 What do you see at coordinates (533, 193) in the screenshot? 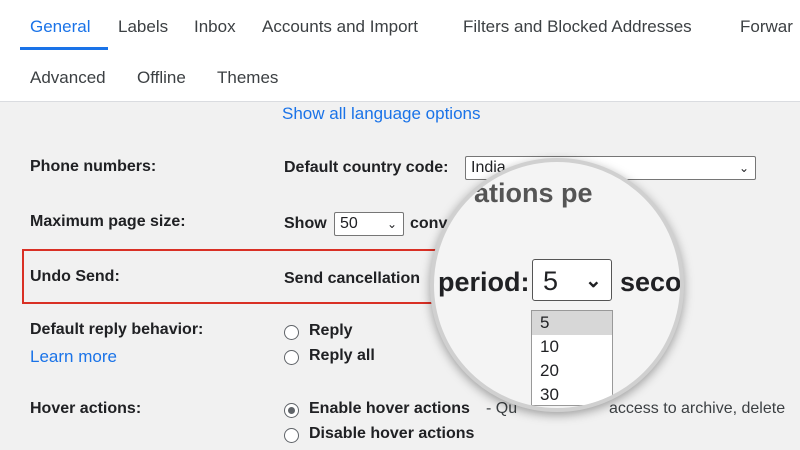
I see `magnified-top-text: ations pe` at bounding box center [533, 193].